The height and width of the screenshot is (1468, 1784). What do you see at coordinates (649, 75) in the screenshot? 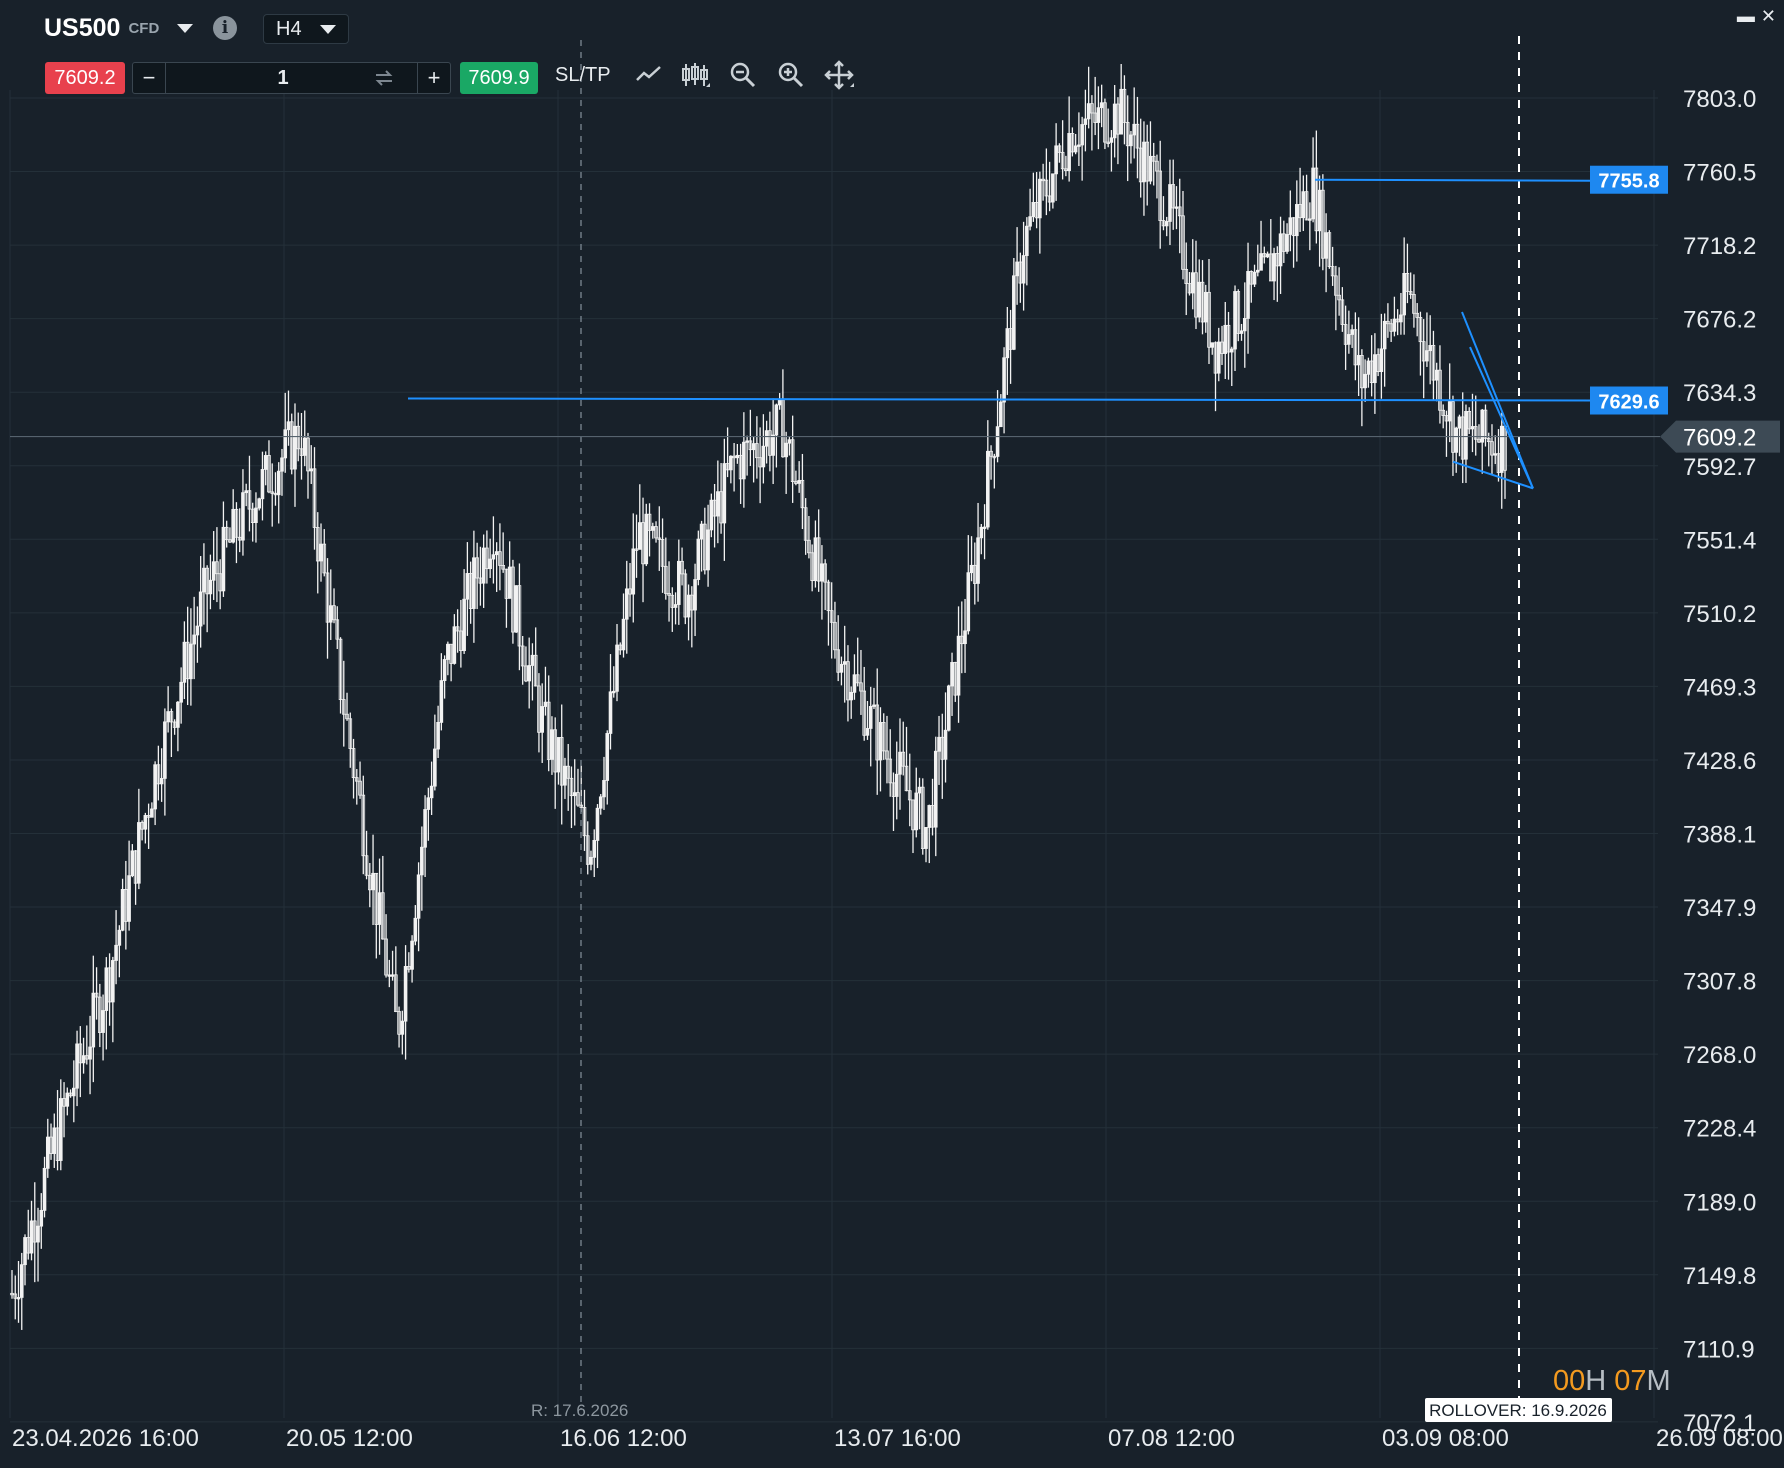
I see `line-chart-icon` at bounding box center [649, 75].